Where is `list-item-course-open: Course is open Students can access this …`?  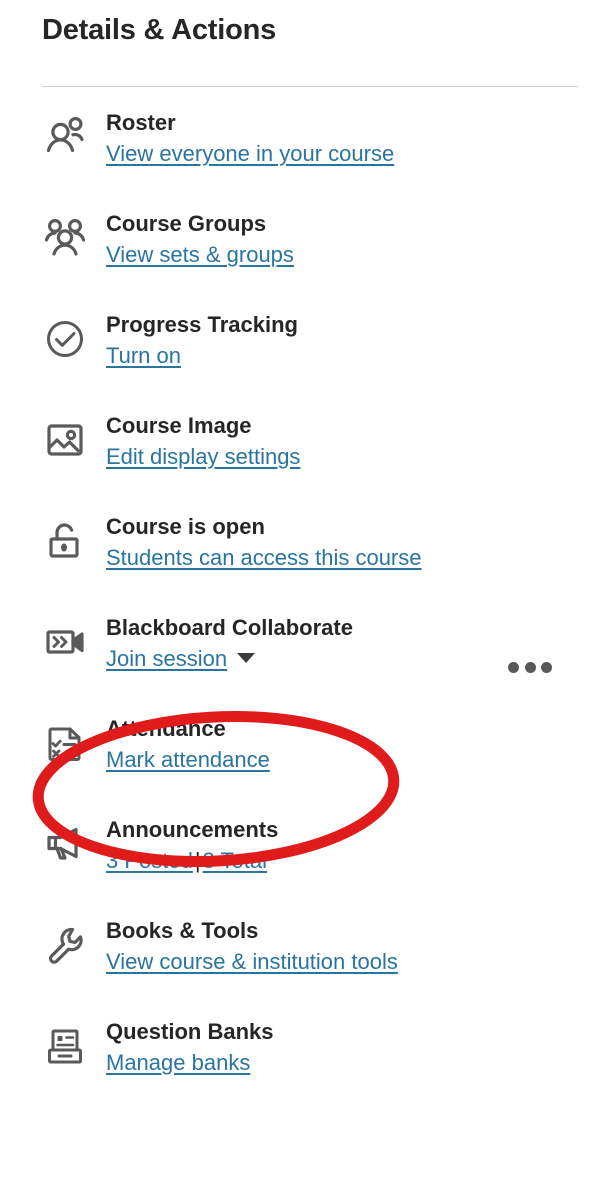 list-item-course-open: Course is open Students can access this … is located at coordinates (300, 562).